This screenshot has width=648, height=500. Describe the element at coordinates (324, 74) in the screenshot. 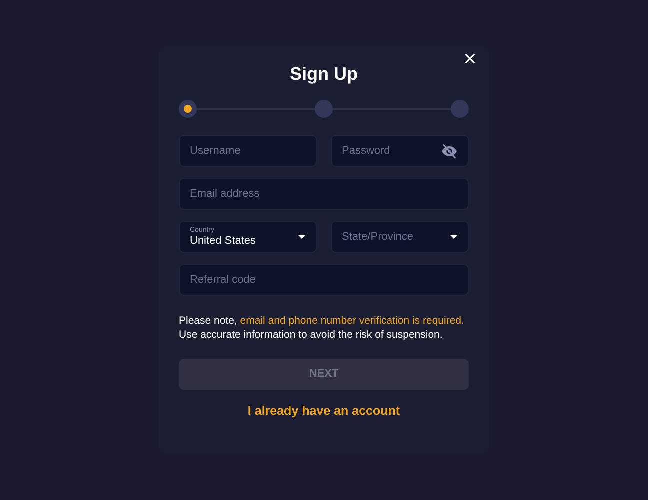

I see `dialog-title: Sign Up` at that location.